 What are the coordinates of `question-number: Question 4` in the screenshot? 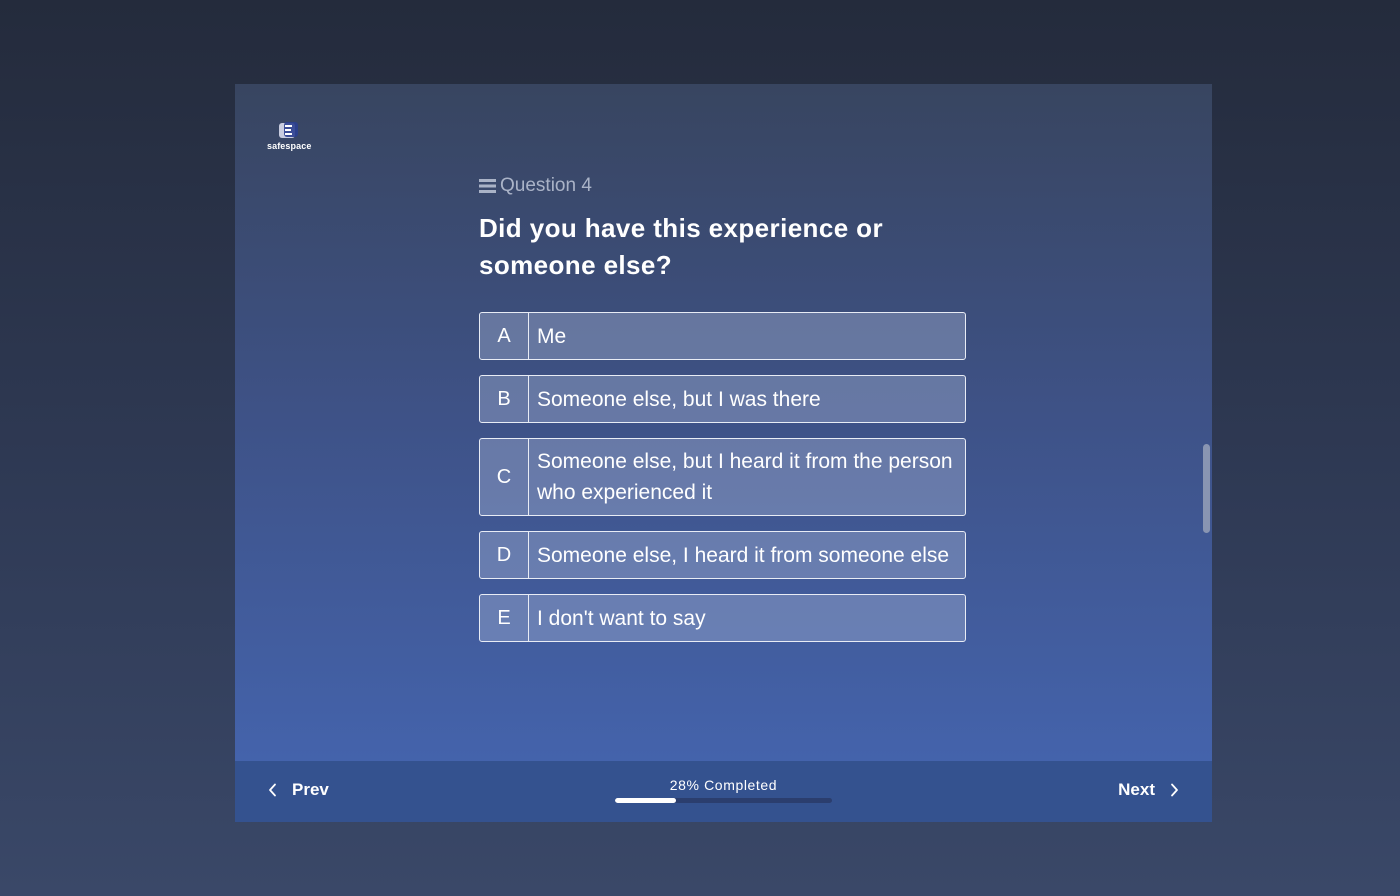 It's located at (724, 186).